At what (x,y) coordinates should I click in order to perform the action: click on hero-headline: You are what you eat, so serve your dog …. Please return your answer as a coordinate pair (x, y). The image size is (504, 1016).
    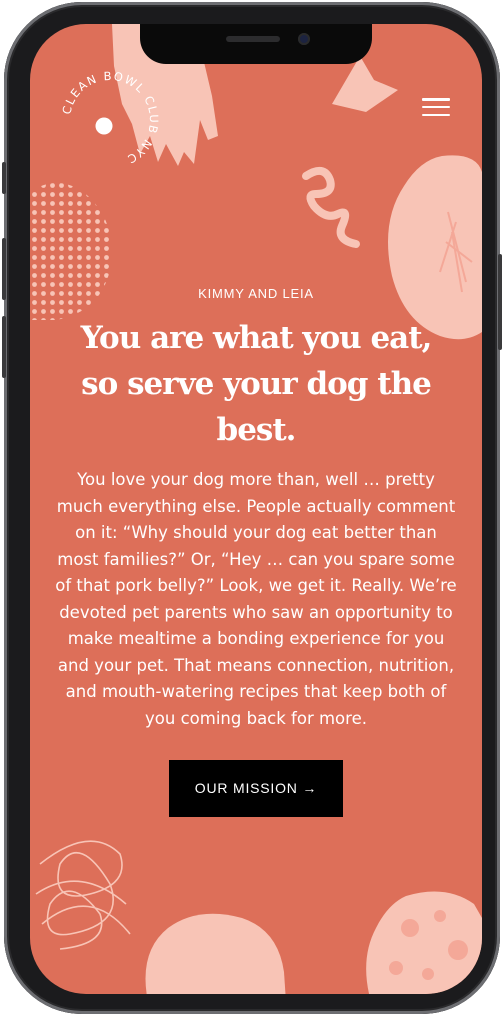
    Looking at the image, I should click on (256, 384).